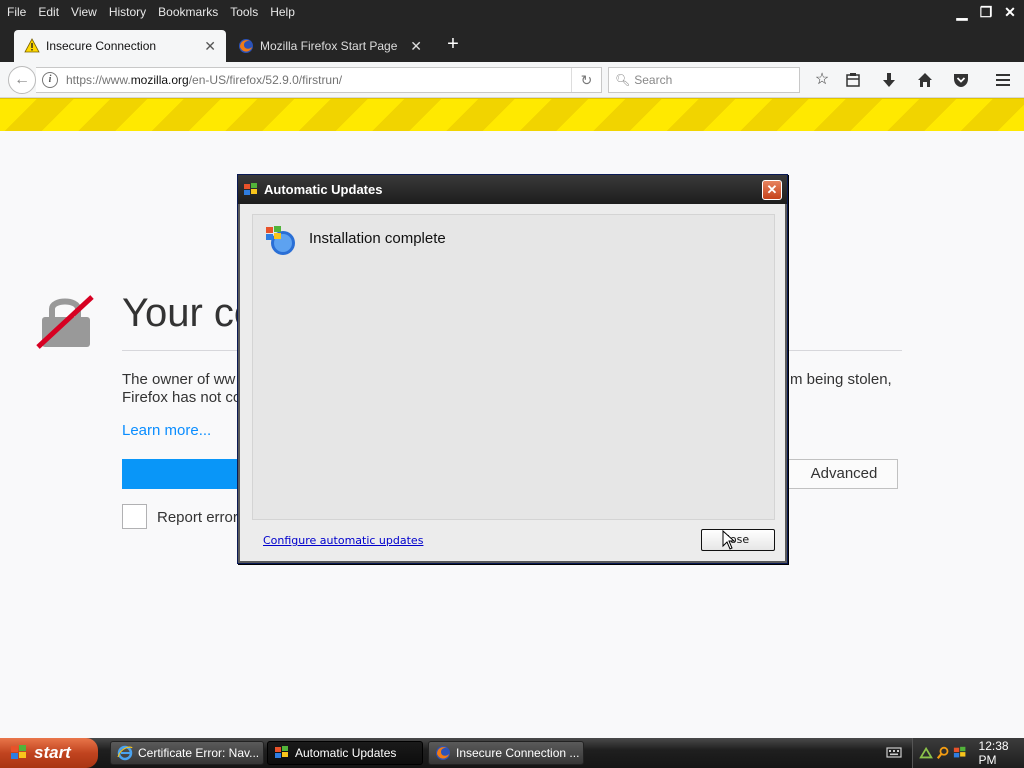  I want to click on reload-icon: ↻, so click(586, 80).